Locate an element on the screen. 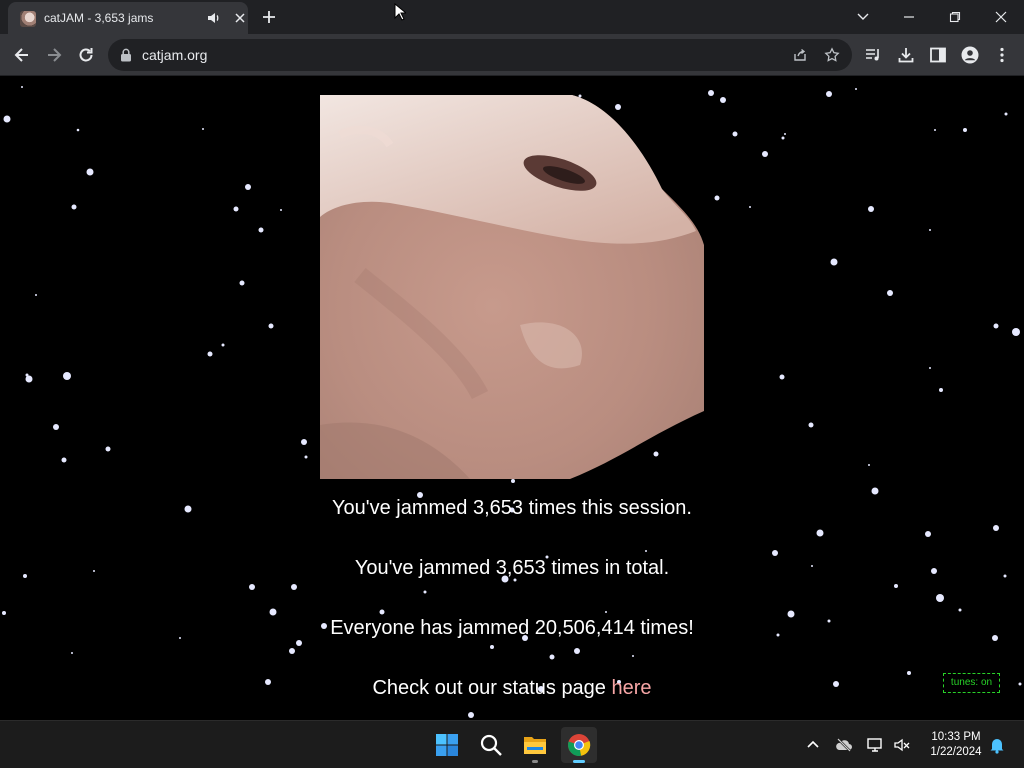 This screenshot has height=768, width=1024. onedrive-offline-icon is located at coordinates (844, 745).